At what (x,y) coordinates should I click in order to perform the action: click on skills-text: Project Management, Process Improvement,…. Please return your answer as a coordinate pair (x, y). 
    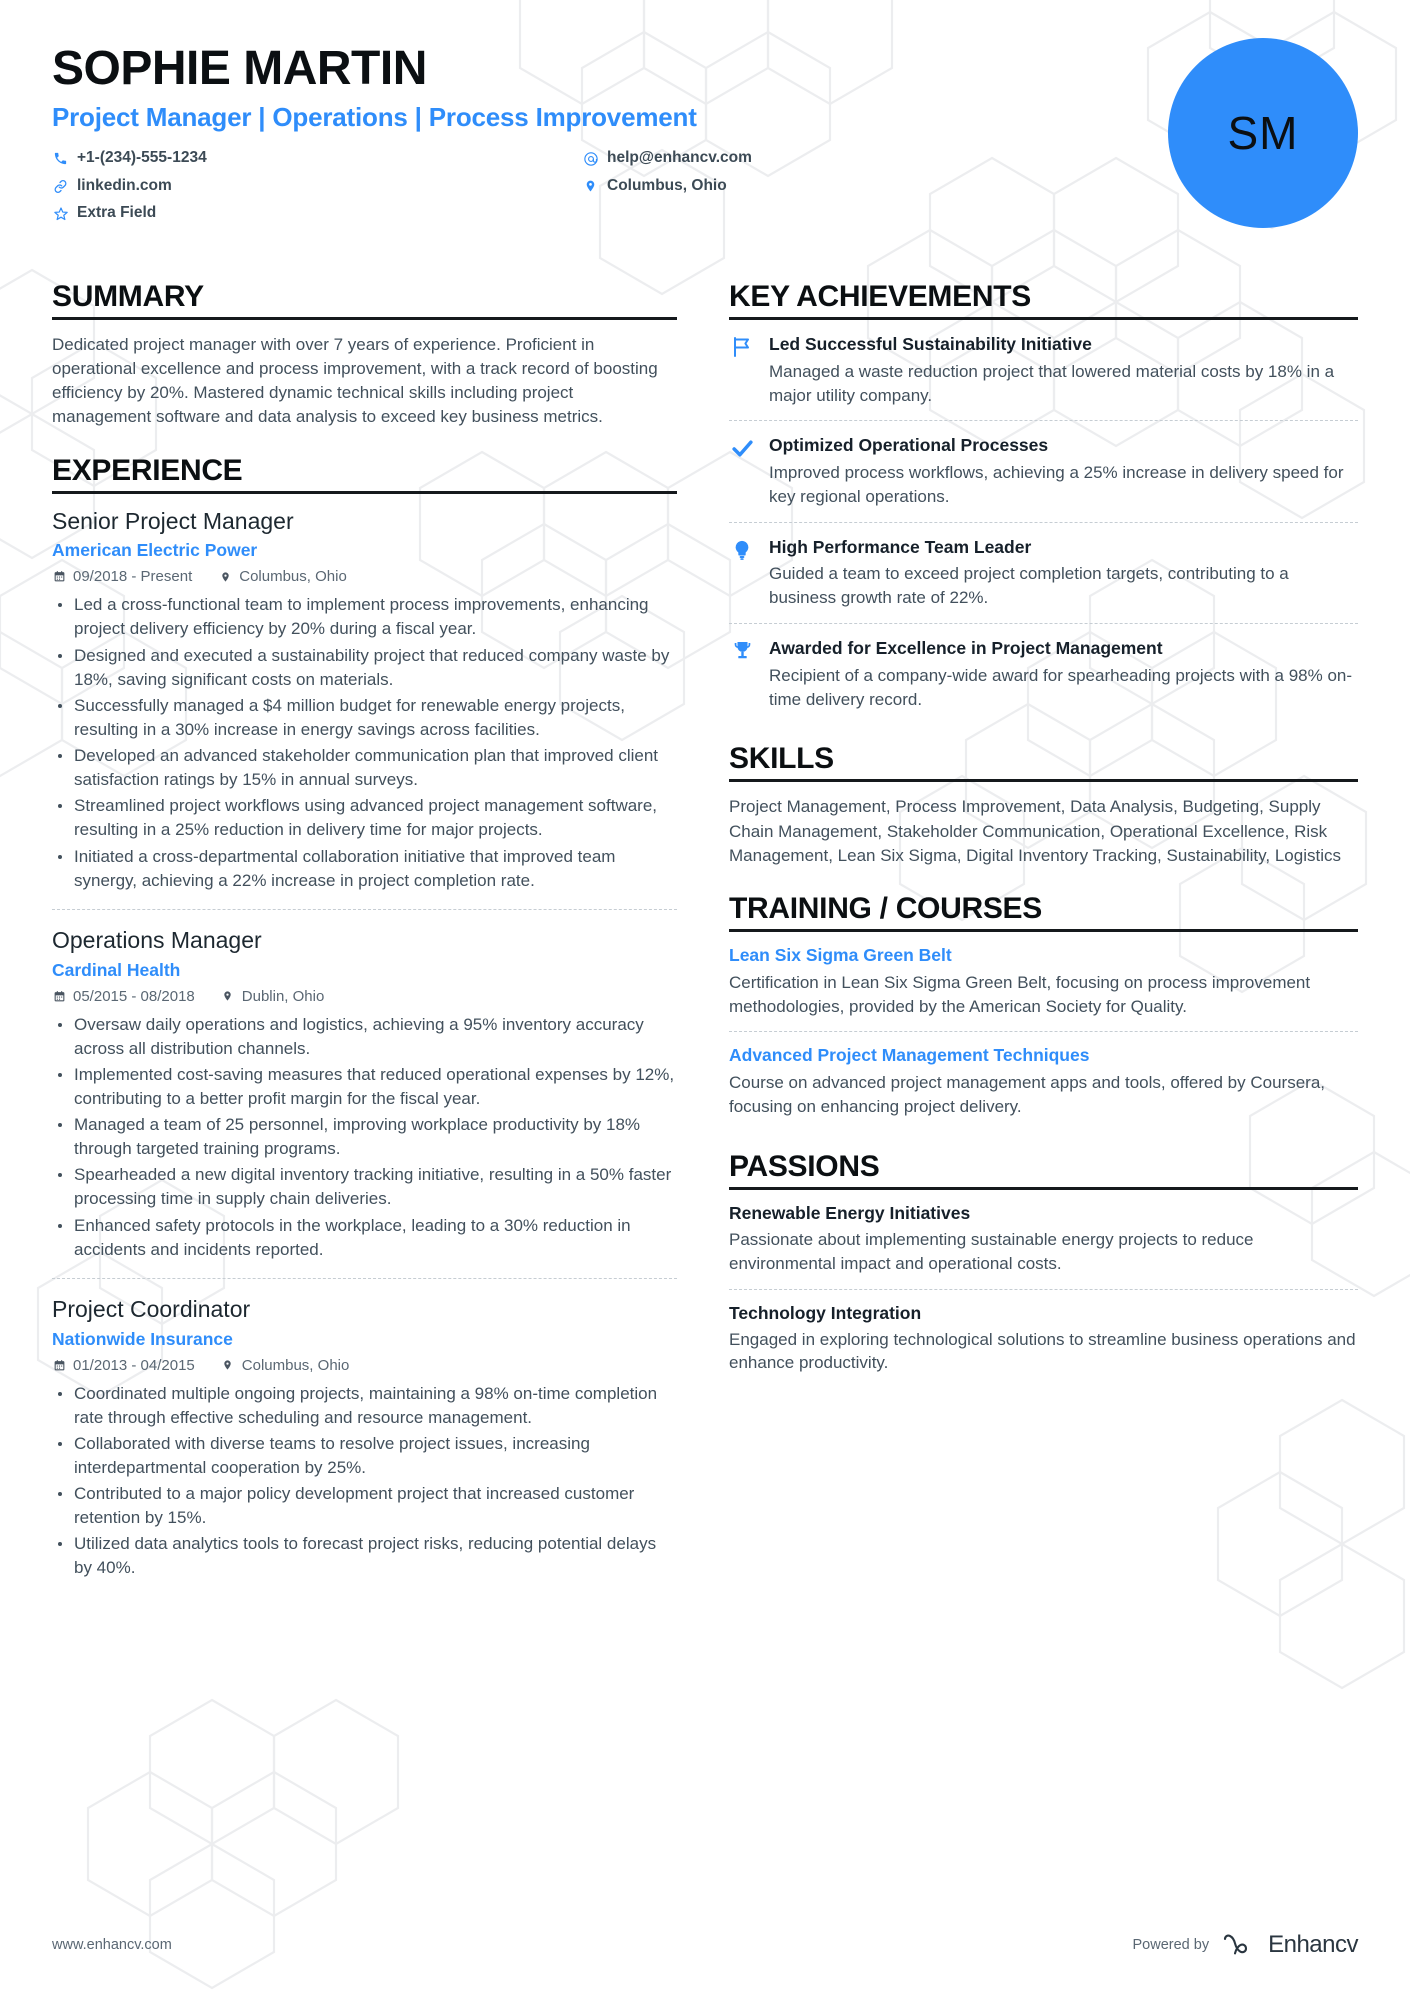
    Looking at the image, I should click on (1035, 831).